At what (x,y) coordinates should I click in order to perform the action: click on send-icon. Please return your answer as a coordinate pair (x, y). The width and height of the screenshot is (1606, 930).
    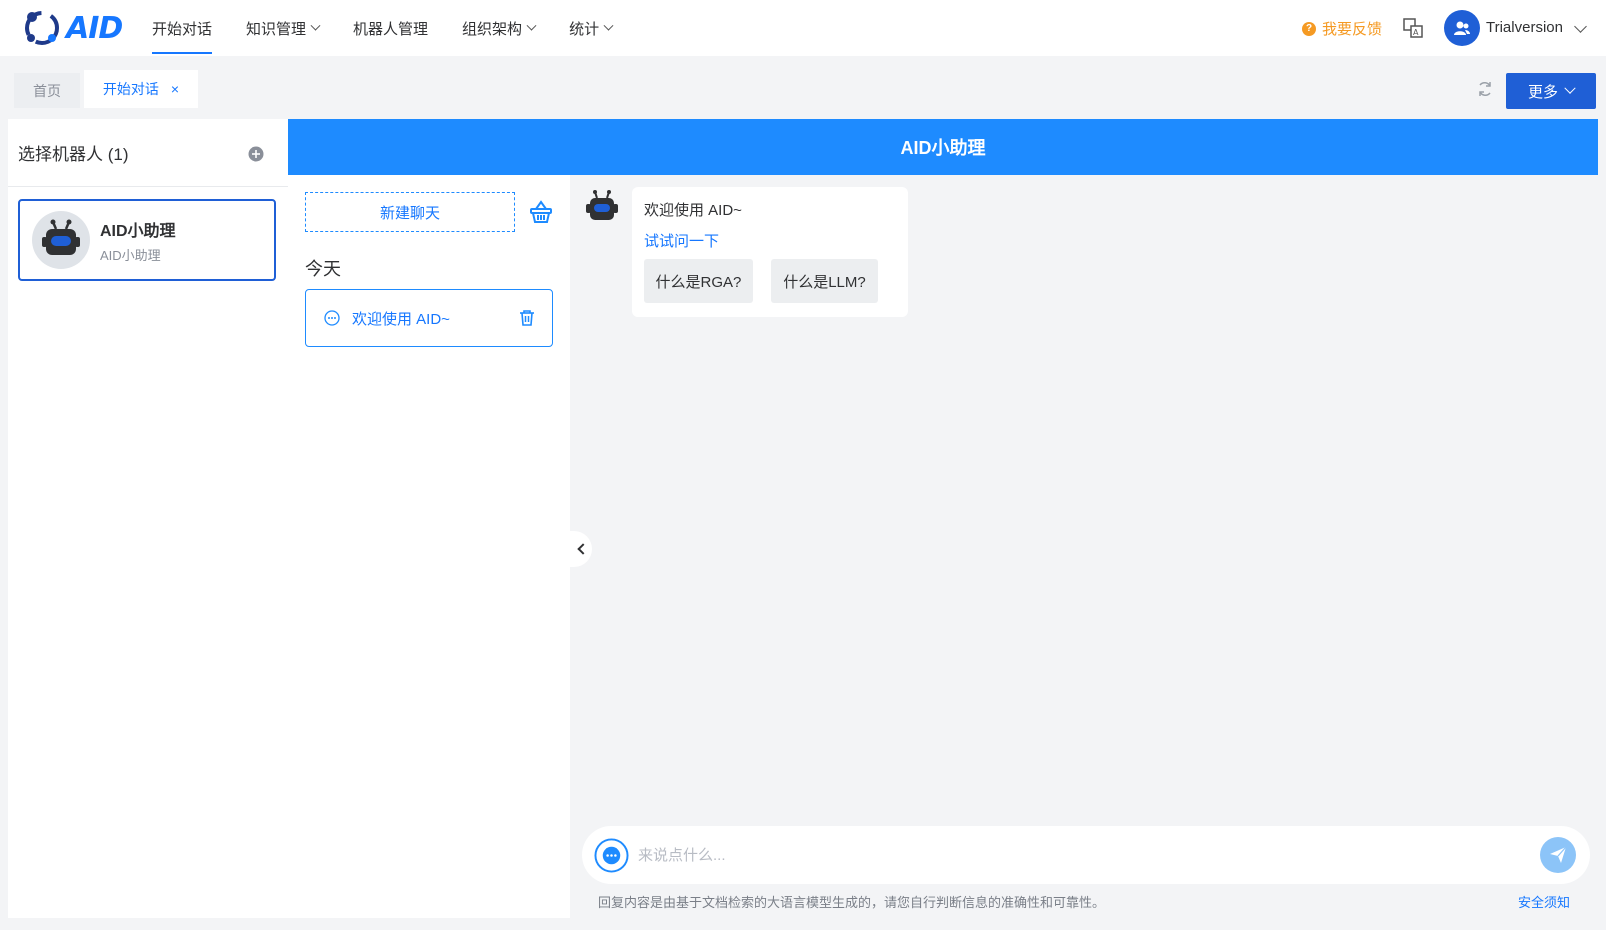
    Looking at the image, I should click on (1558, 854).